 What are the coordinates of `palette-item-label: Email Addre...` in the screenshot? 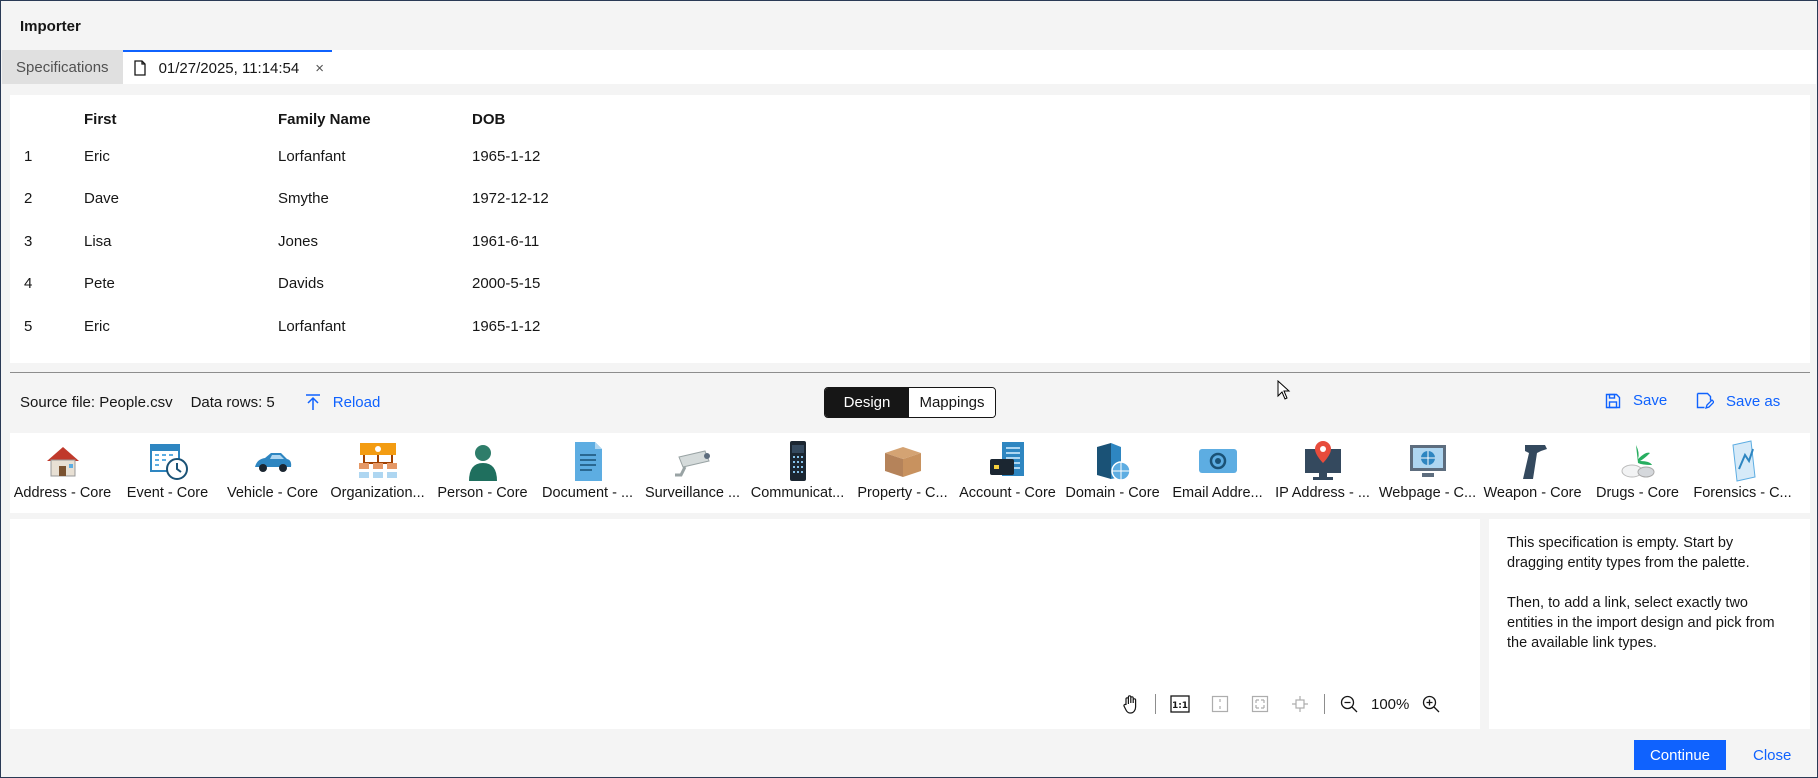 It's located at (1217, 493).